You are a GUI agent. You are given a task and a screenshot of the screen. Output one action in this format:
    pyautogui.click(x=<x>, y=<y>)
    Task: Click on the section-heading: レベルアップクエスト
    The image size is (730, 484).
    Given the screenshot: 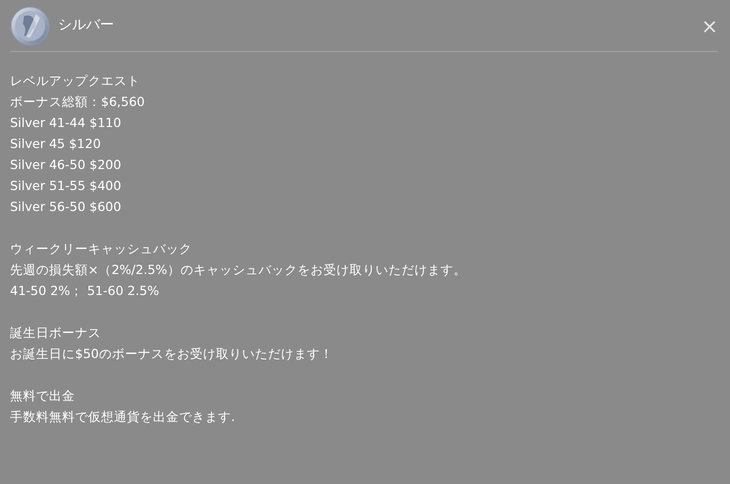 What is the action you would take?
    pyautogui.click(x=75, y=80)
    